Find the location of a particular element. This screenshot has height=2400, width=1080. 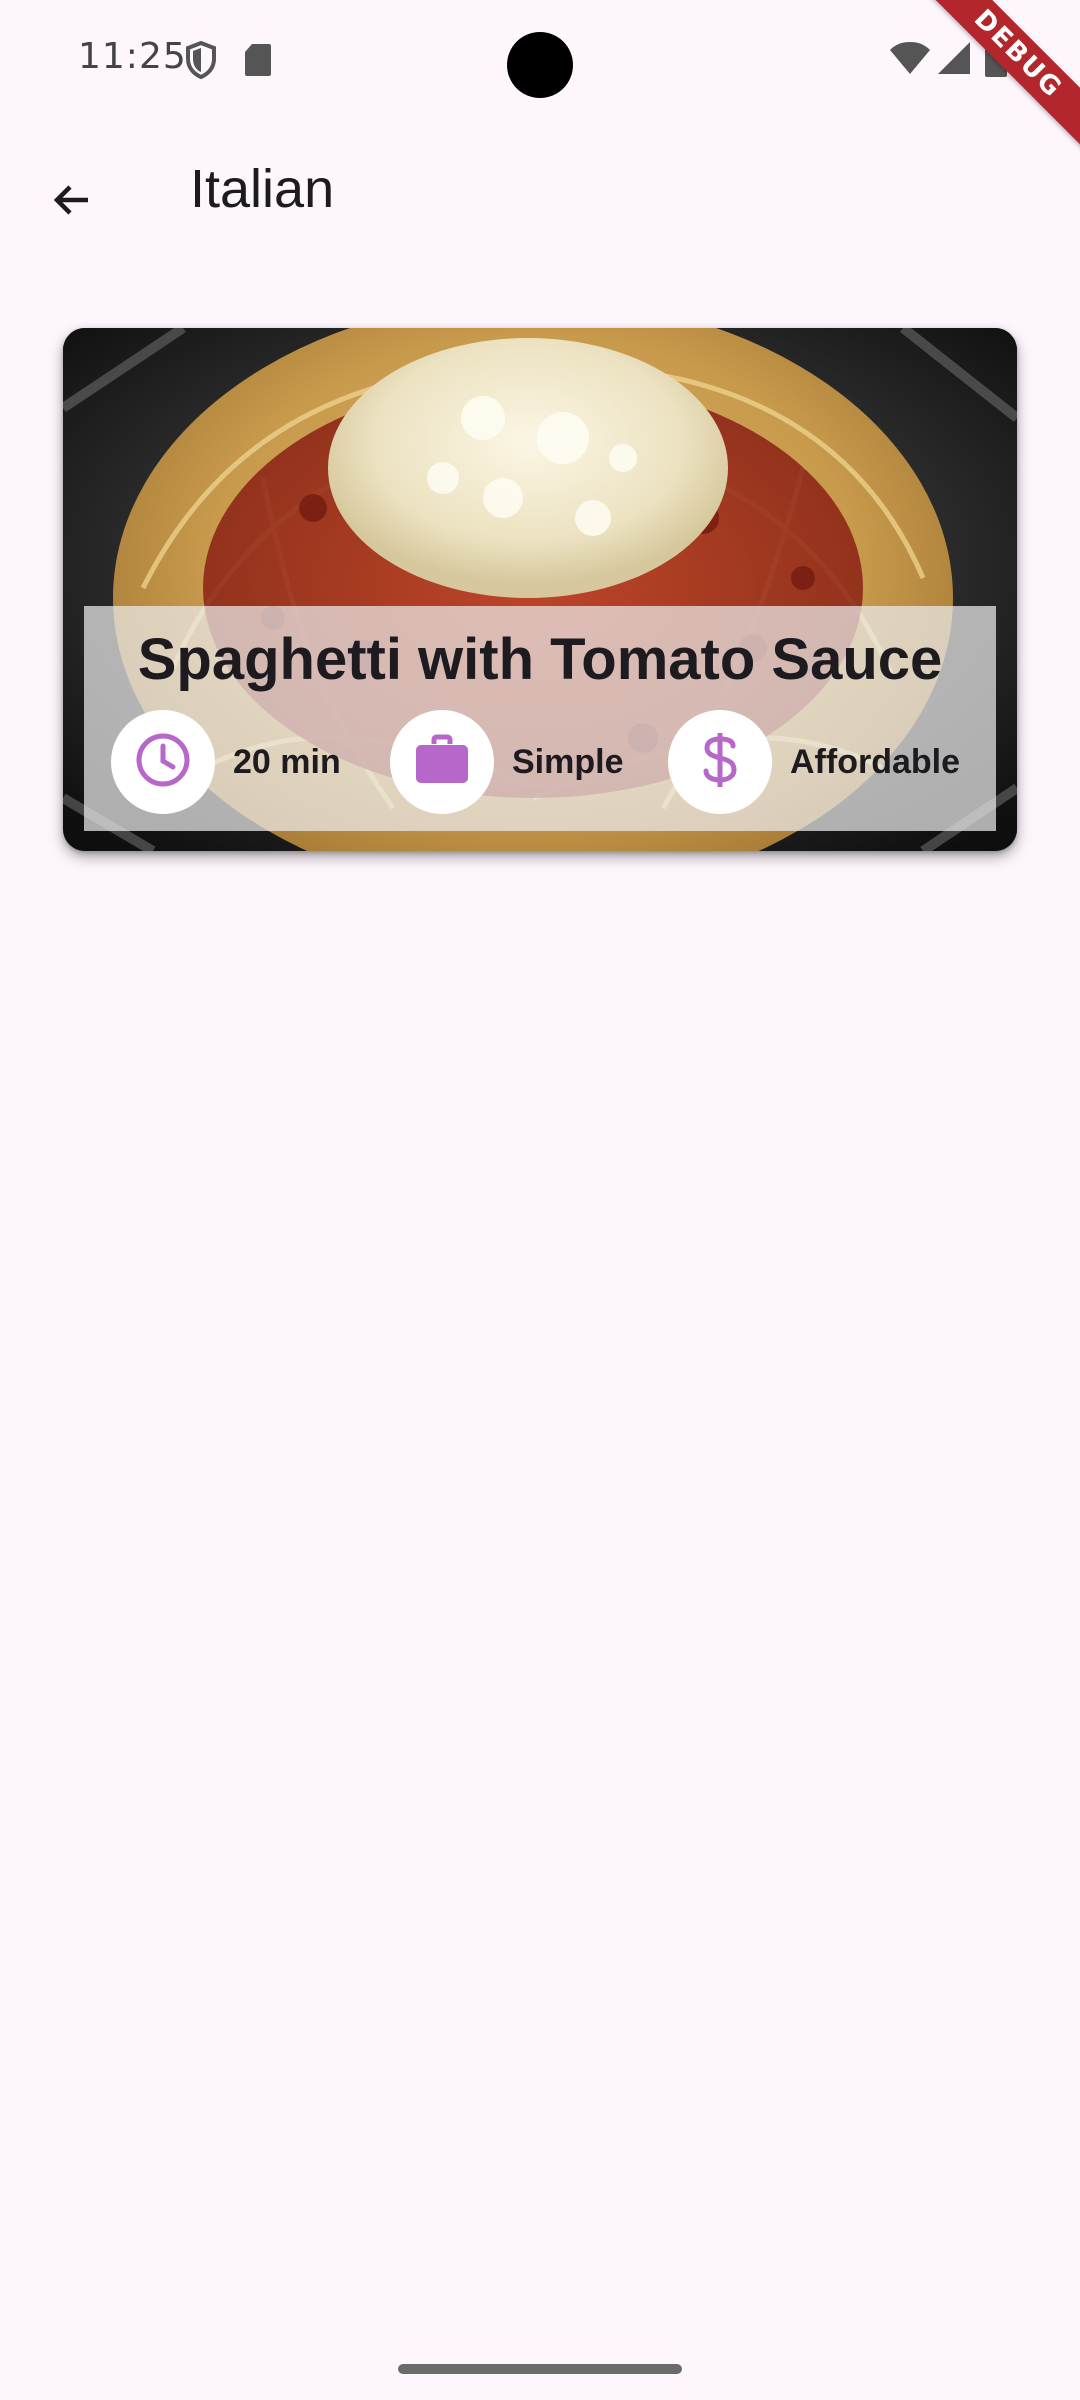

shield-icon is located at coordinates (201, 62).